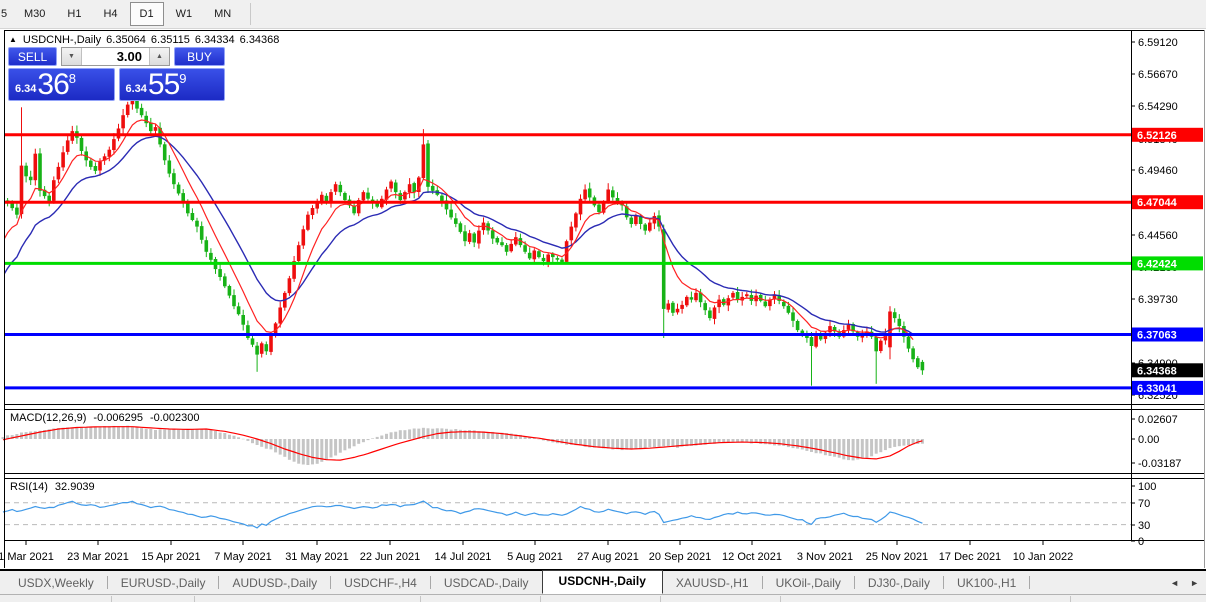 The height and width of the screenshot is (602, 1206). I want to click on buy-price-box: 6.34 55 9, so click(171, 84).